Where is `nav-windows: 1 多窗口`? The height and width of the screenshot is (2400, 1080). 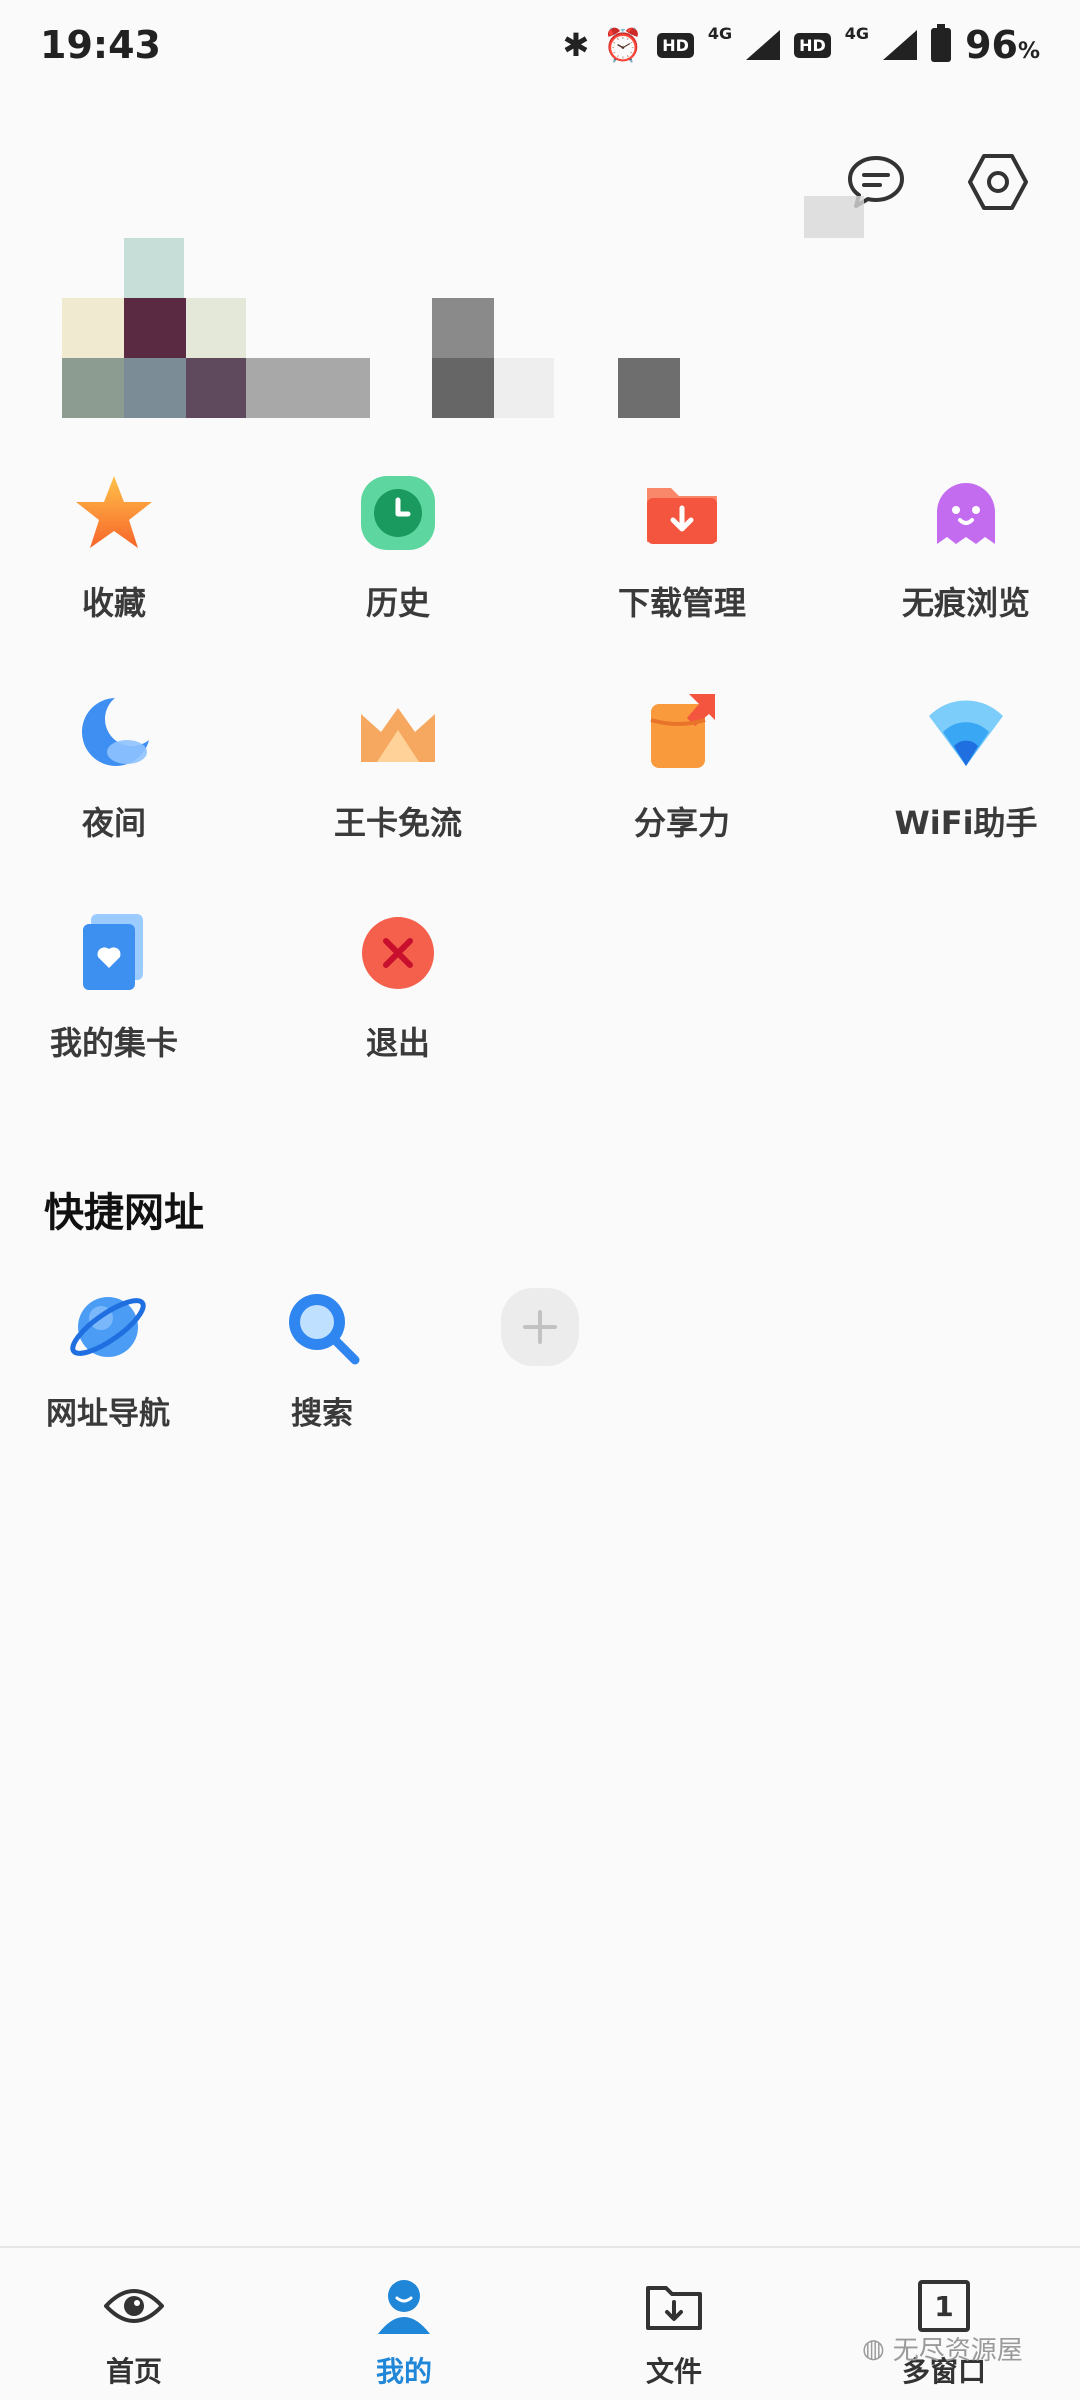
nav-windows: 1 多窗口 is located at coordinates (944, 2324).